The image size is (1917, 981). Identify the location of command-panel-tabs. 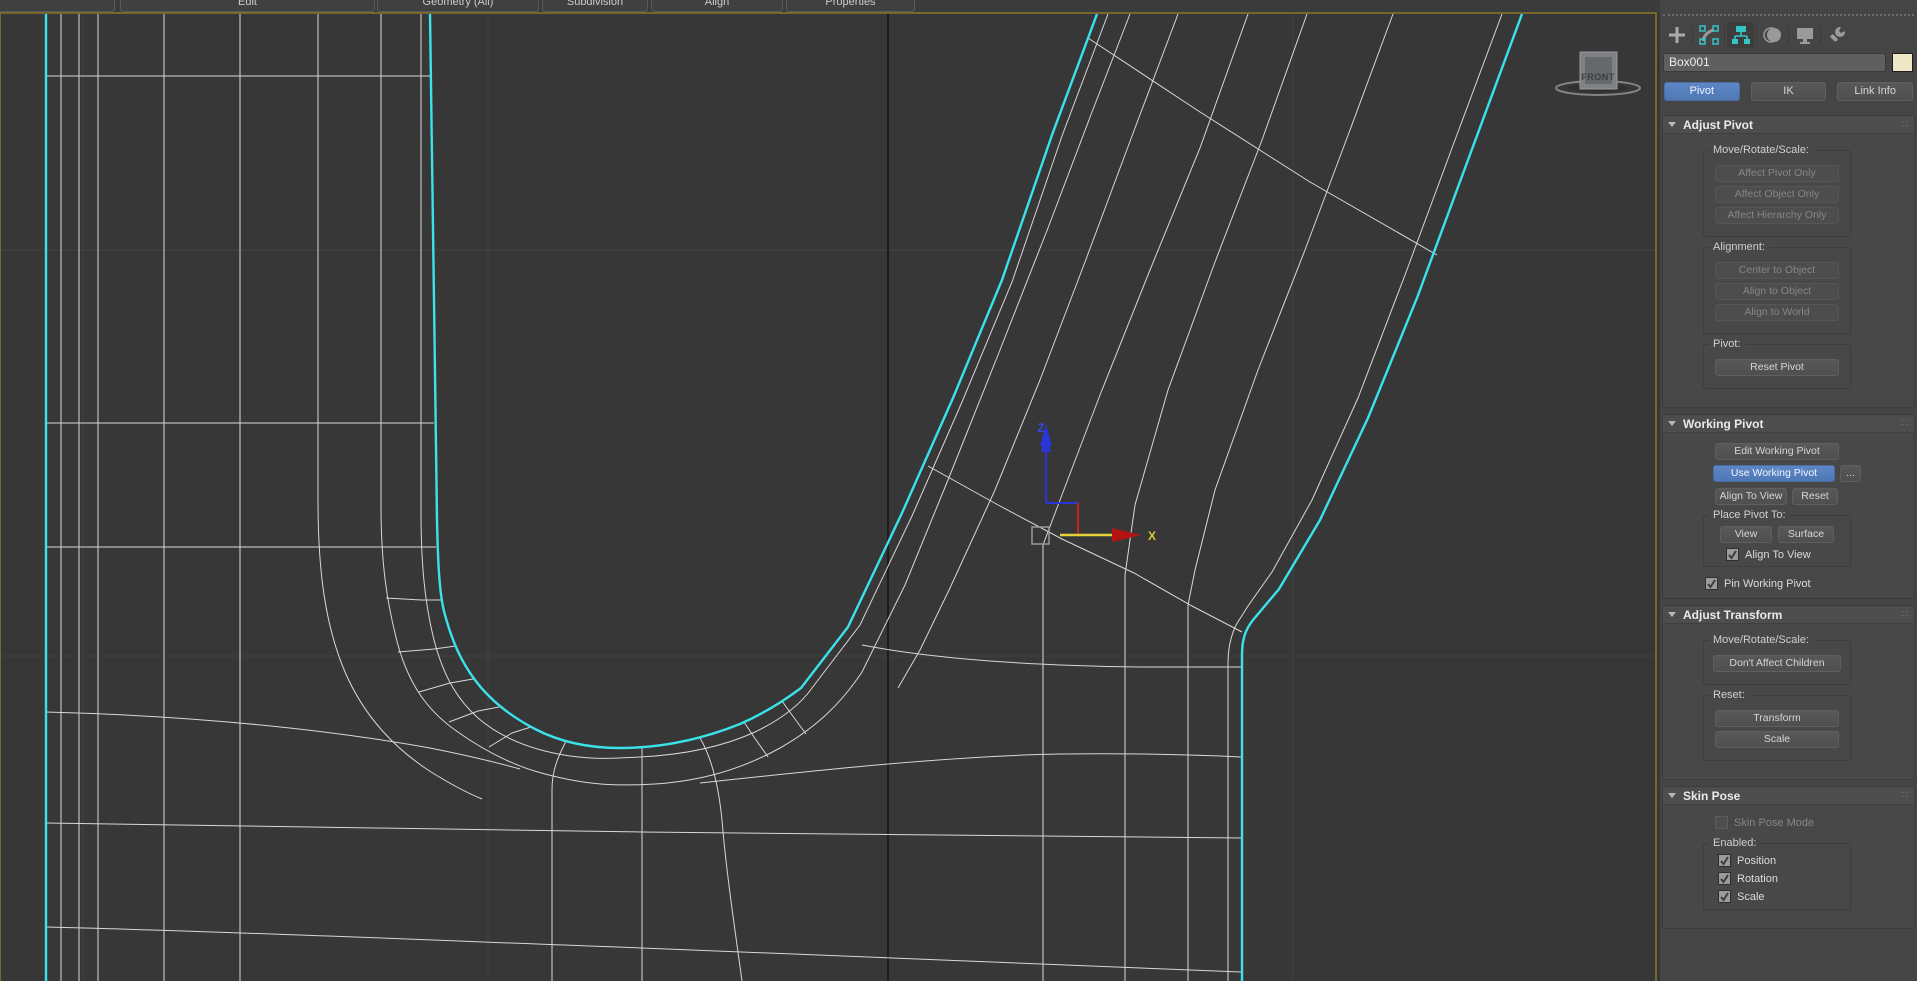
(1788, 35).